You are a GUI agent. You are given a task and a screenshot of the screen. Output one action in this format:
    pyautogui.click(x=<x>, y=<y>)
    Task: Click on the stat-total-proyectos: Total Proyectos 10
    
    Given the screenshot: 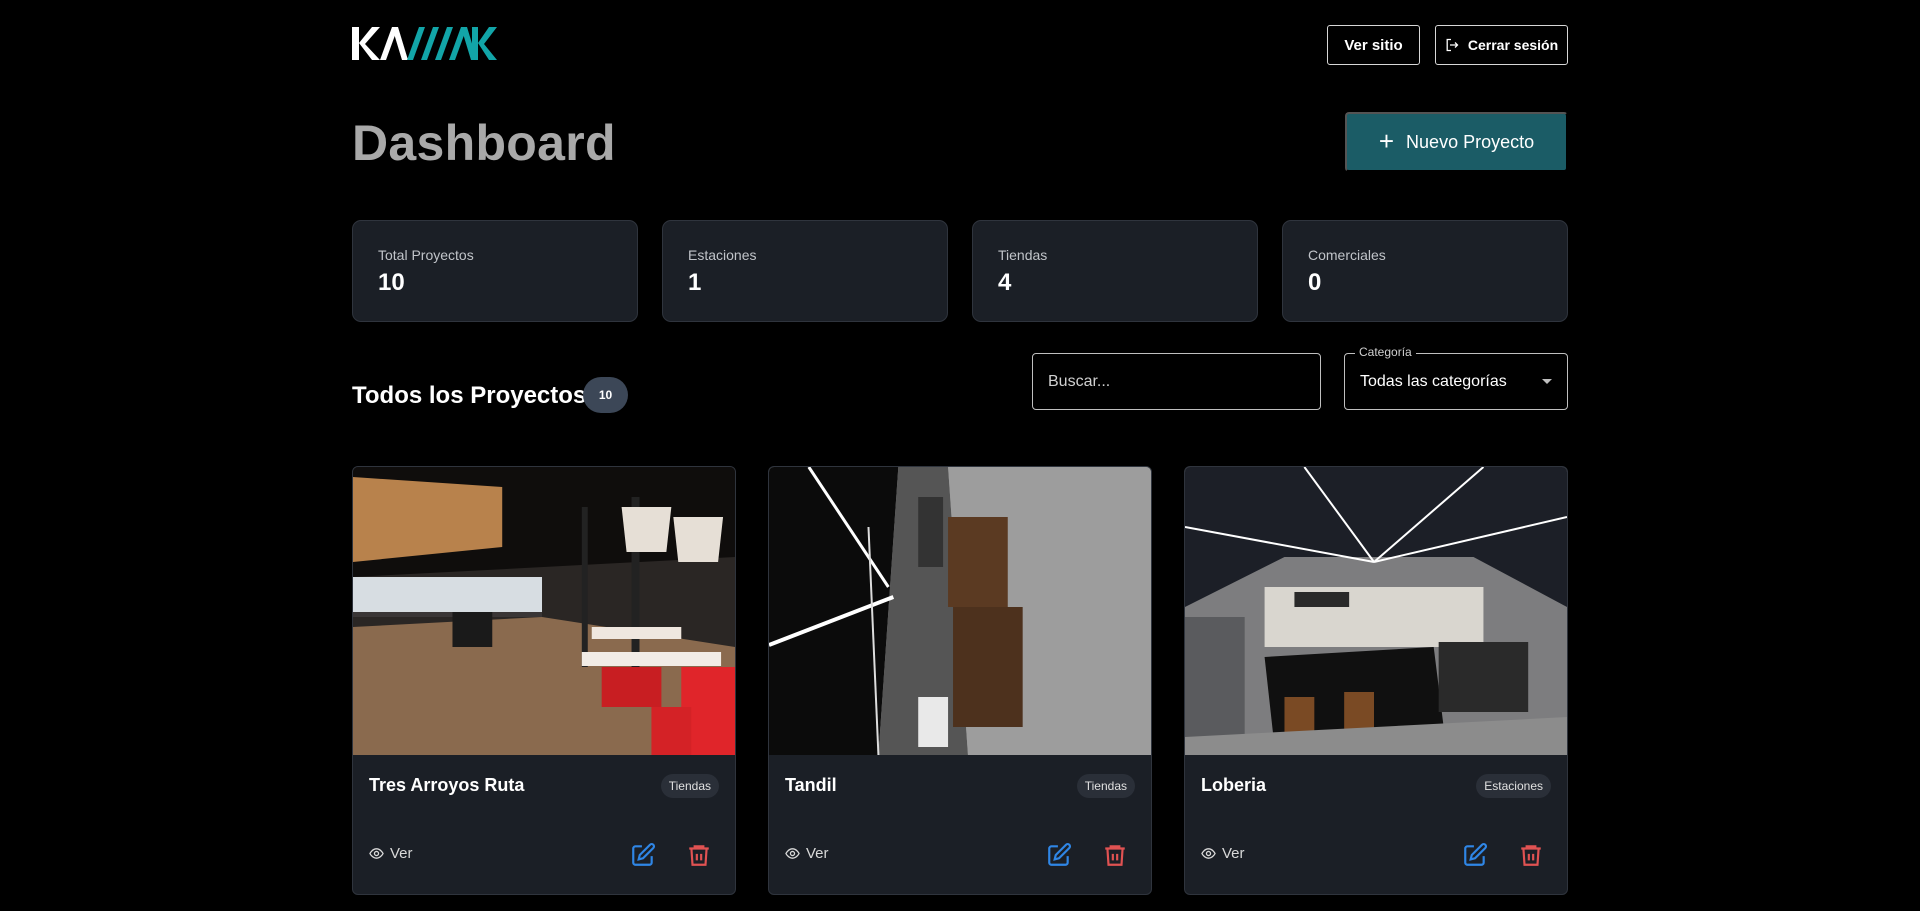 What is the action you would take?
    pyautogui.click(x=495, y=271)
    